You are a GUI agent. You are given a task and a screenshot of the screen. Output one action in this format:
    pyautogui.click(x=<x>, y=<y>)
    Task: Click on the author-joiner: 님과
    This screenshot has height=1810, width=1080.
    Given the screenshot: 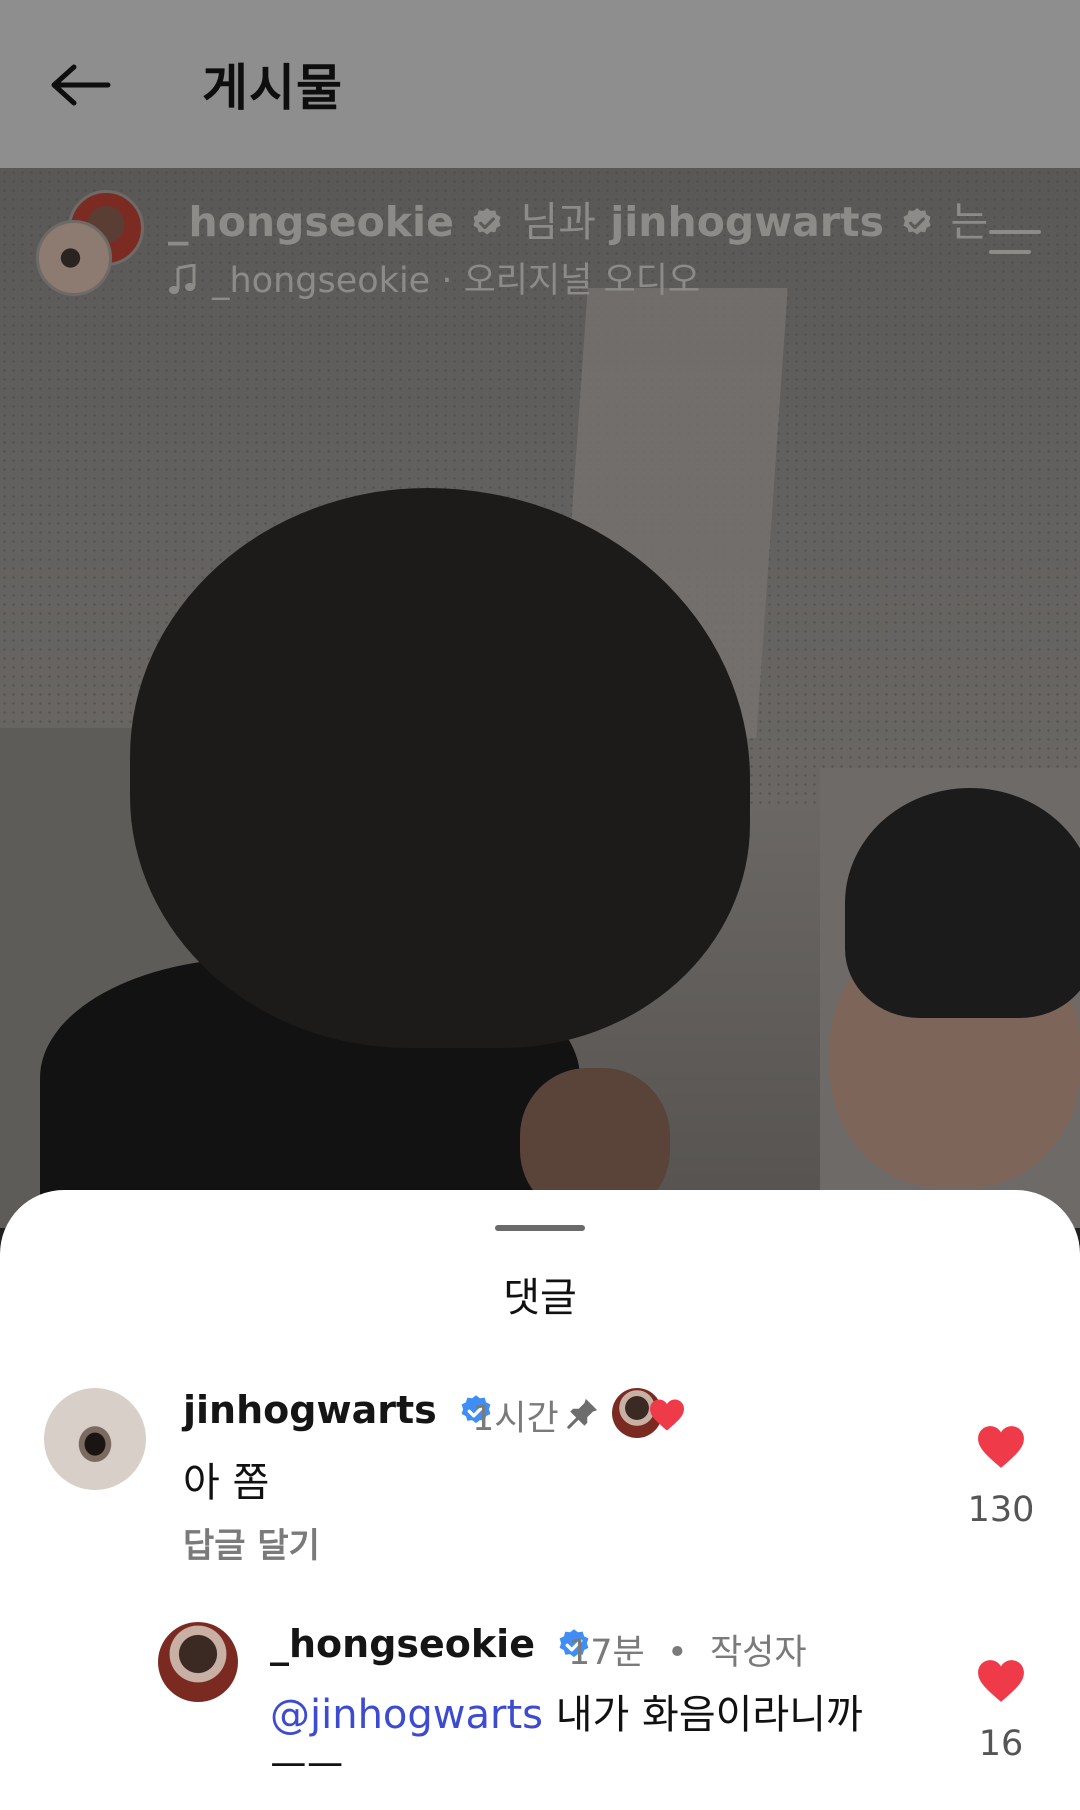 What is the action you would take?
    pyautogui.click(x=558, y=222)
    